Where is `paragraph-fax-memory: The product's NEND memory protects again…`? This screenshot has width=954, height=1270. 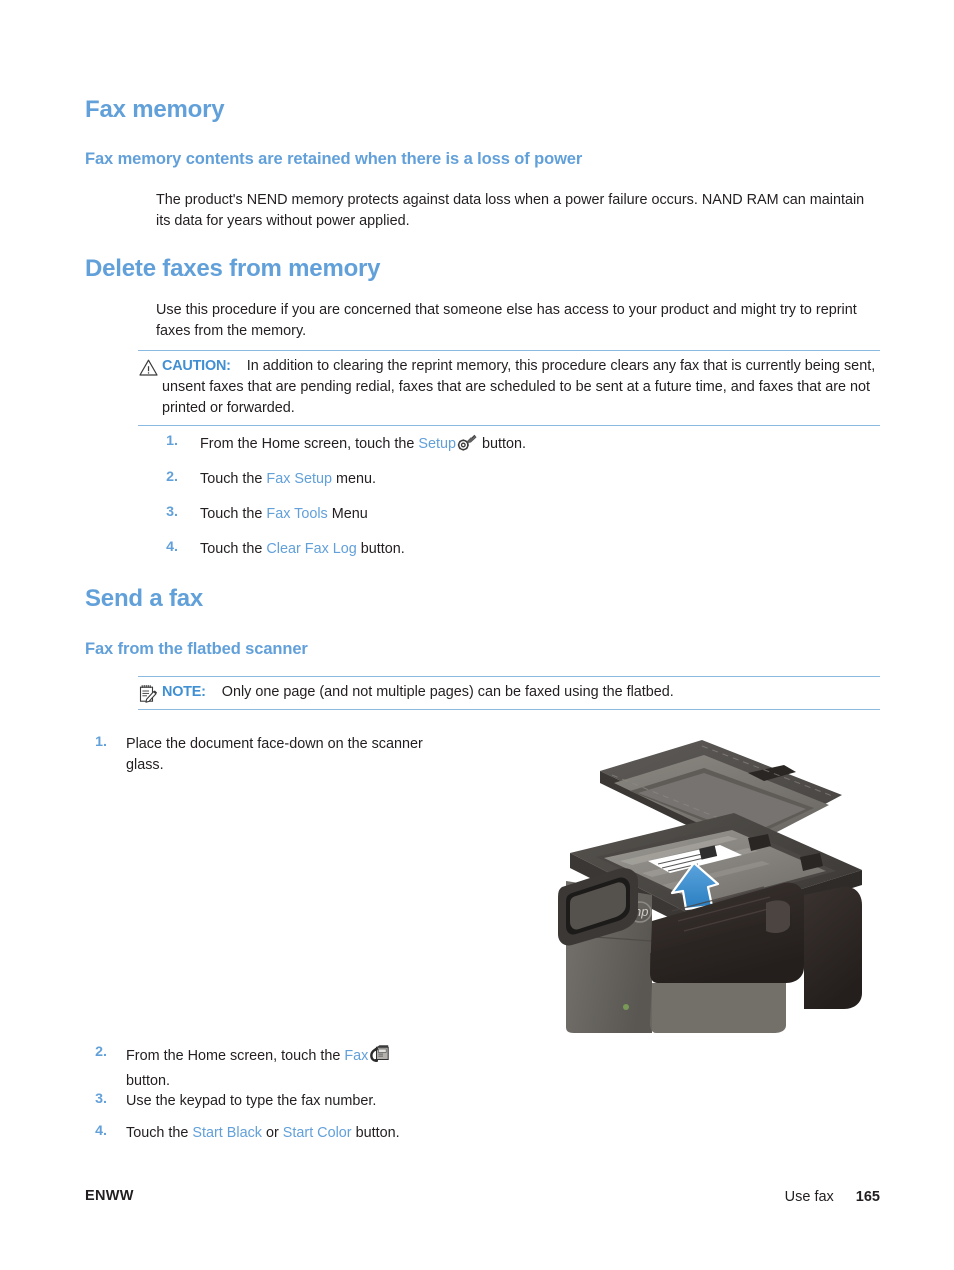
paragraph-fax-memory: The product's NEND memory protects again… is located at coordinates (510, 210).